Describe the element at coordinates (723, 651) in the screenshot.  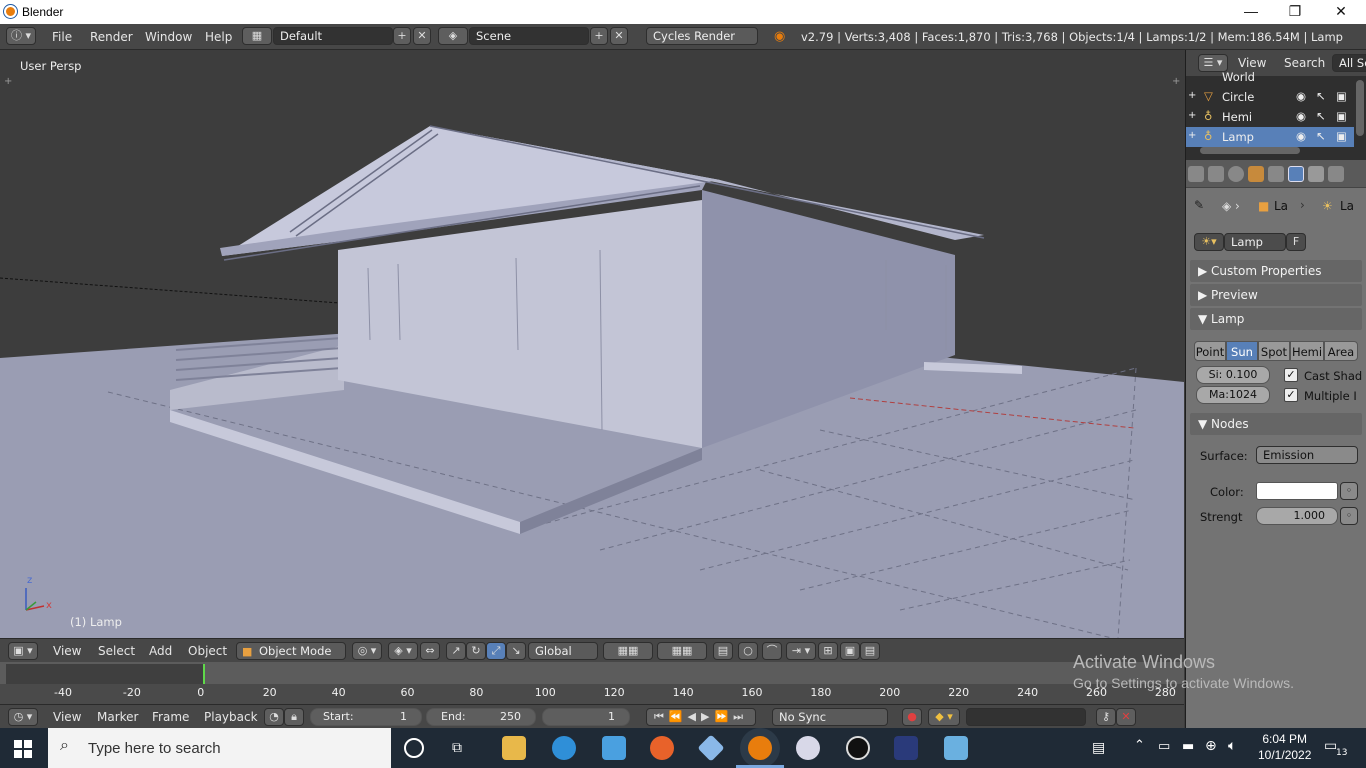
I see `lock-layer-icon: ▤` at that location.